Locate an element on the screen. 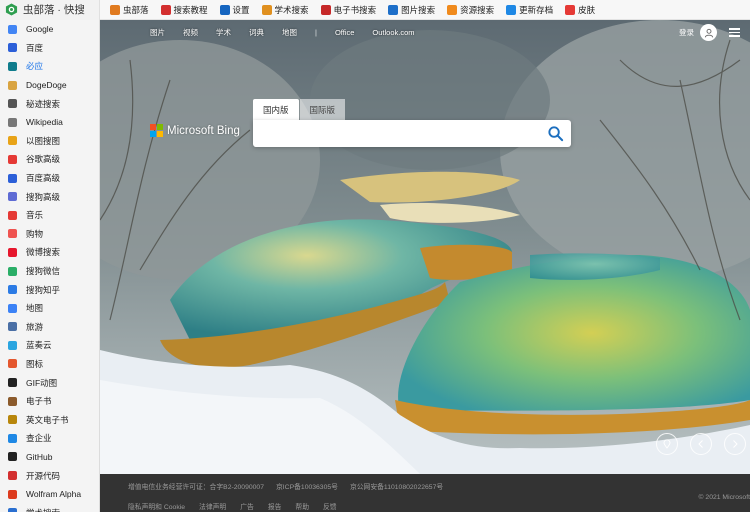  toolbar-link-5: 图片搜索 is located at coordinates (411, 10).